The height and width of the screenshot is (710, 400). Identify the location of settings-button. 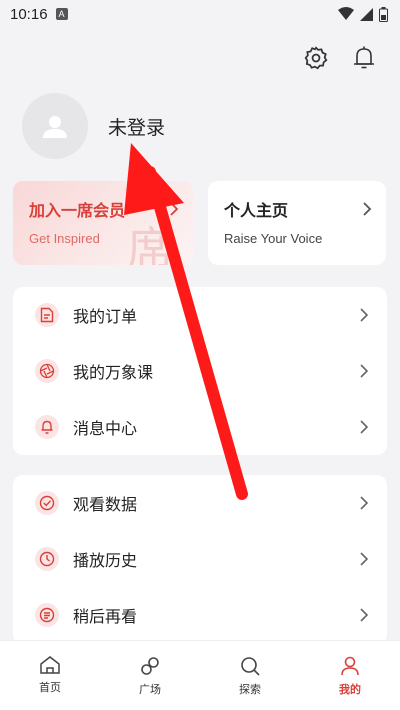
(316, 58).